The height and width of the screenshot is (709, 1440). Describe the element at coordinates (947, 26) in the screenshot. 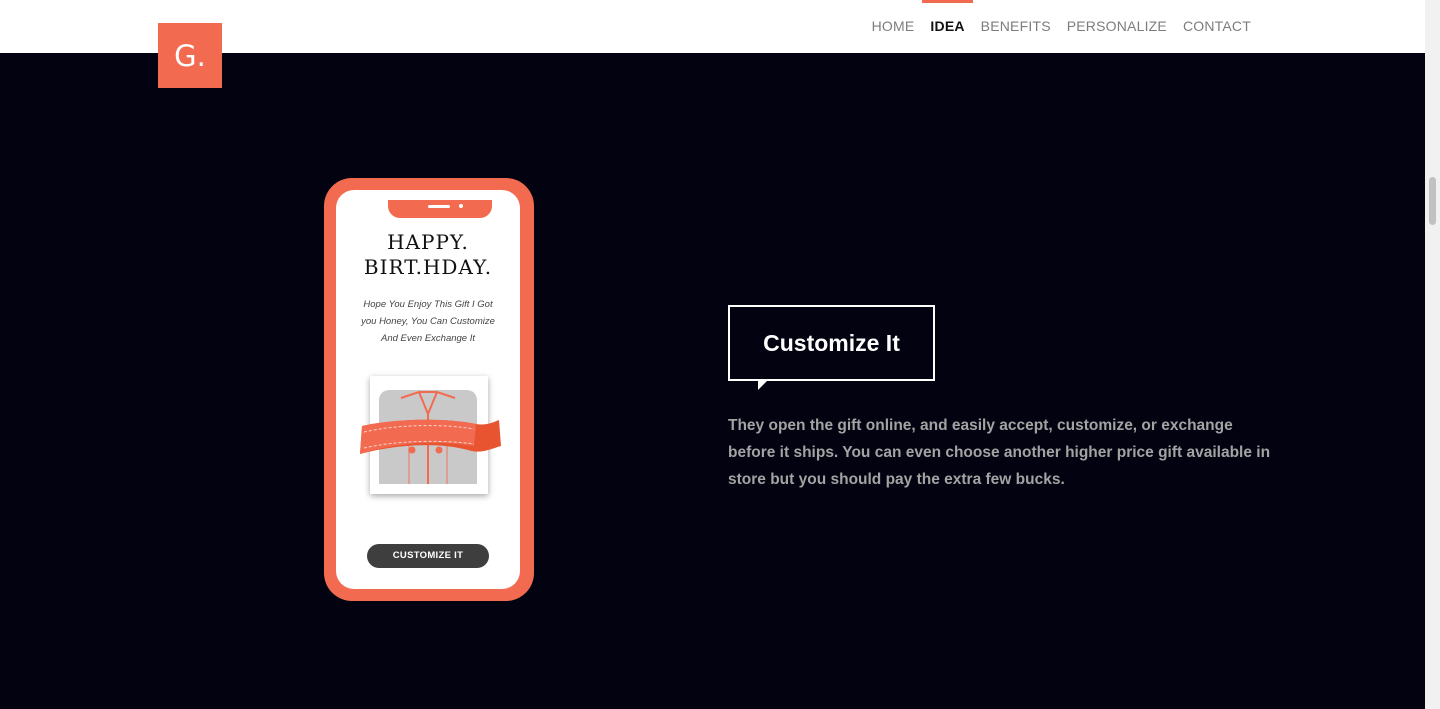

I see `nav-idea: IDEA` at that location.